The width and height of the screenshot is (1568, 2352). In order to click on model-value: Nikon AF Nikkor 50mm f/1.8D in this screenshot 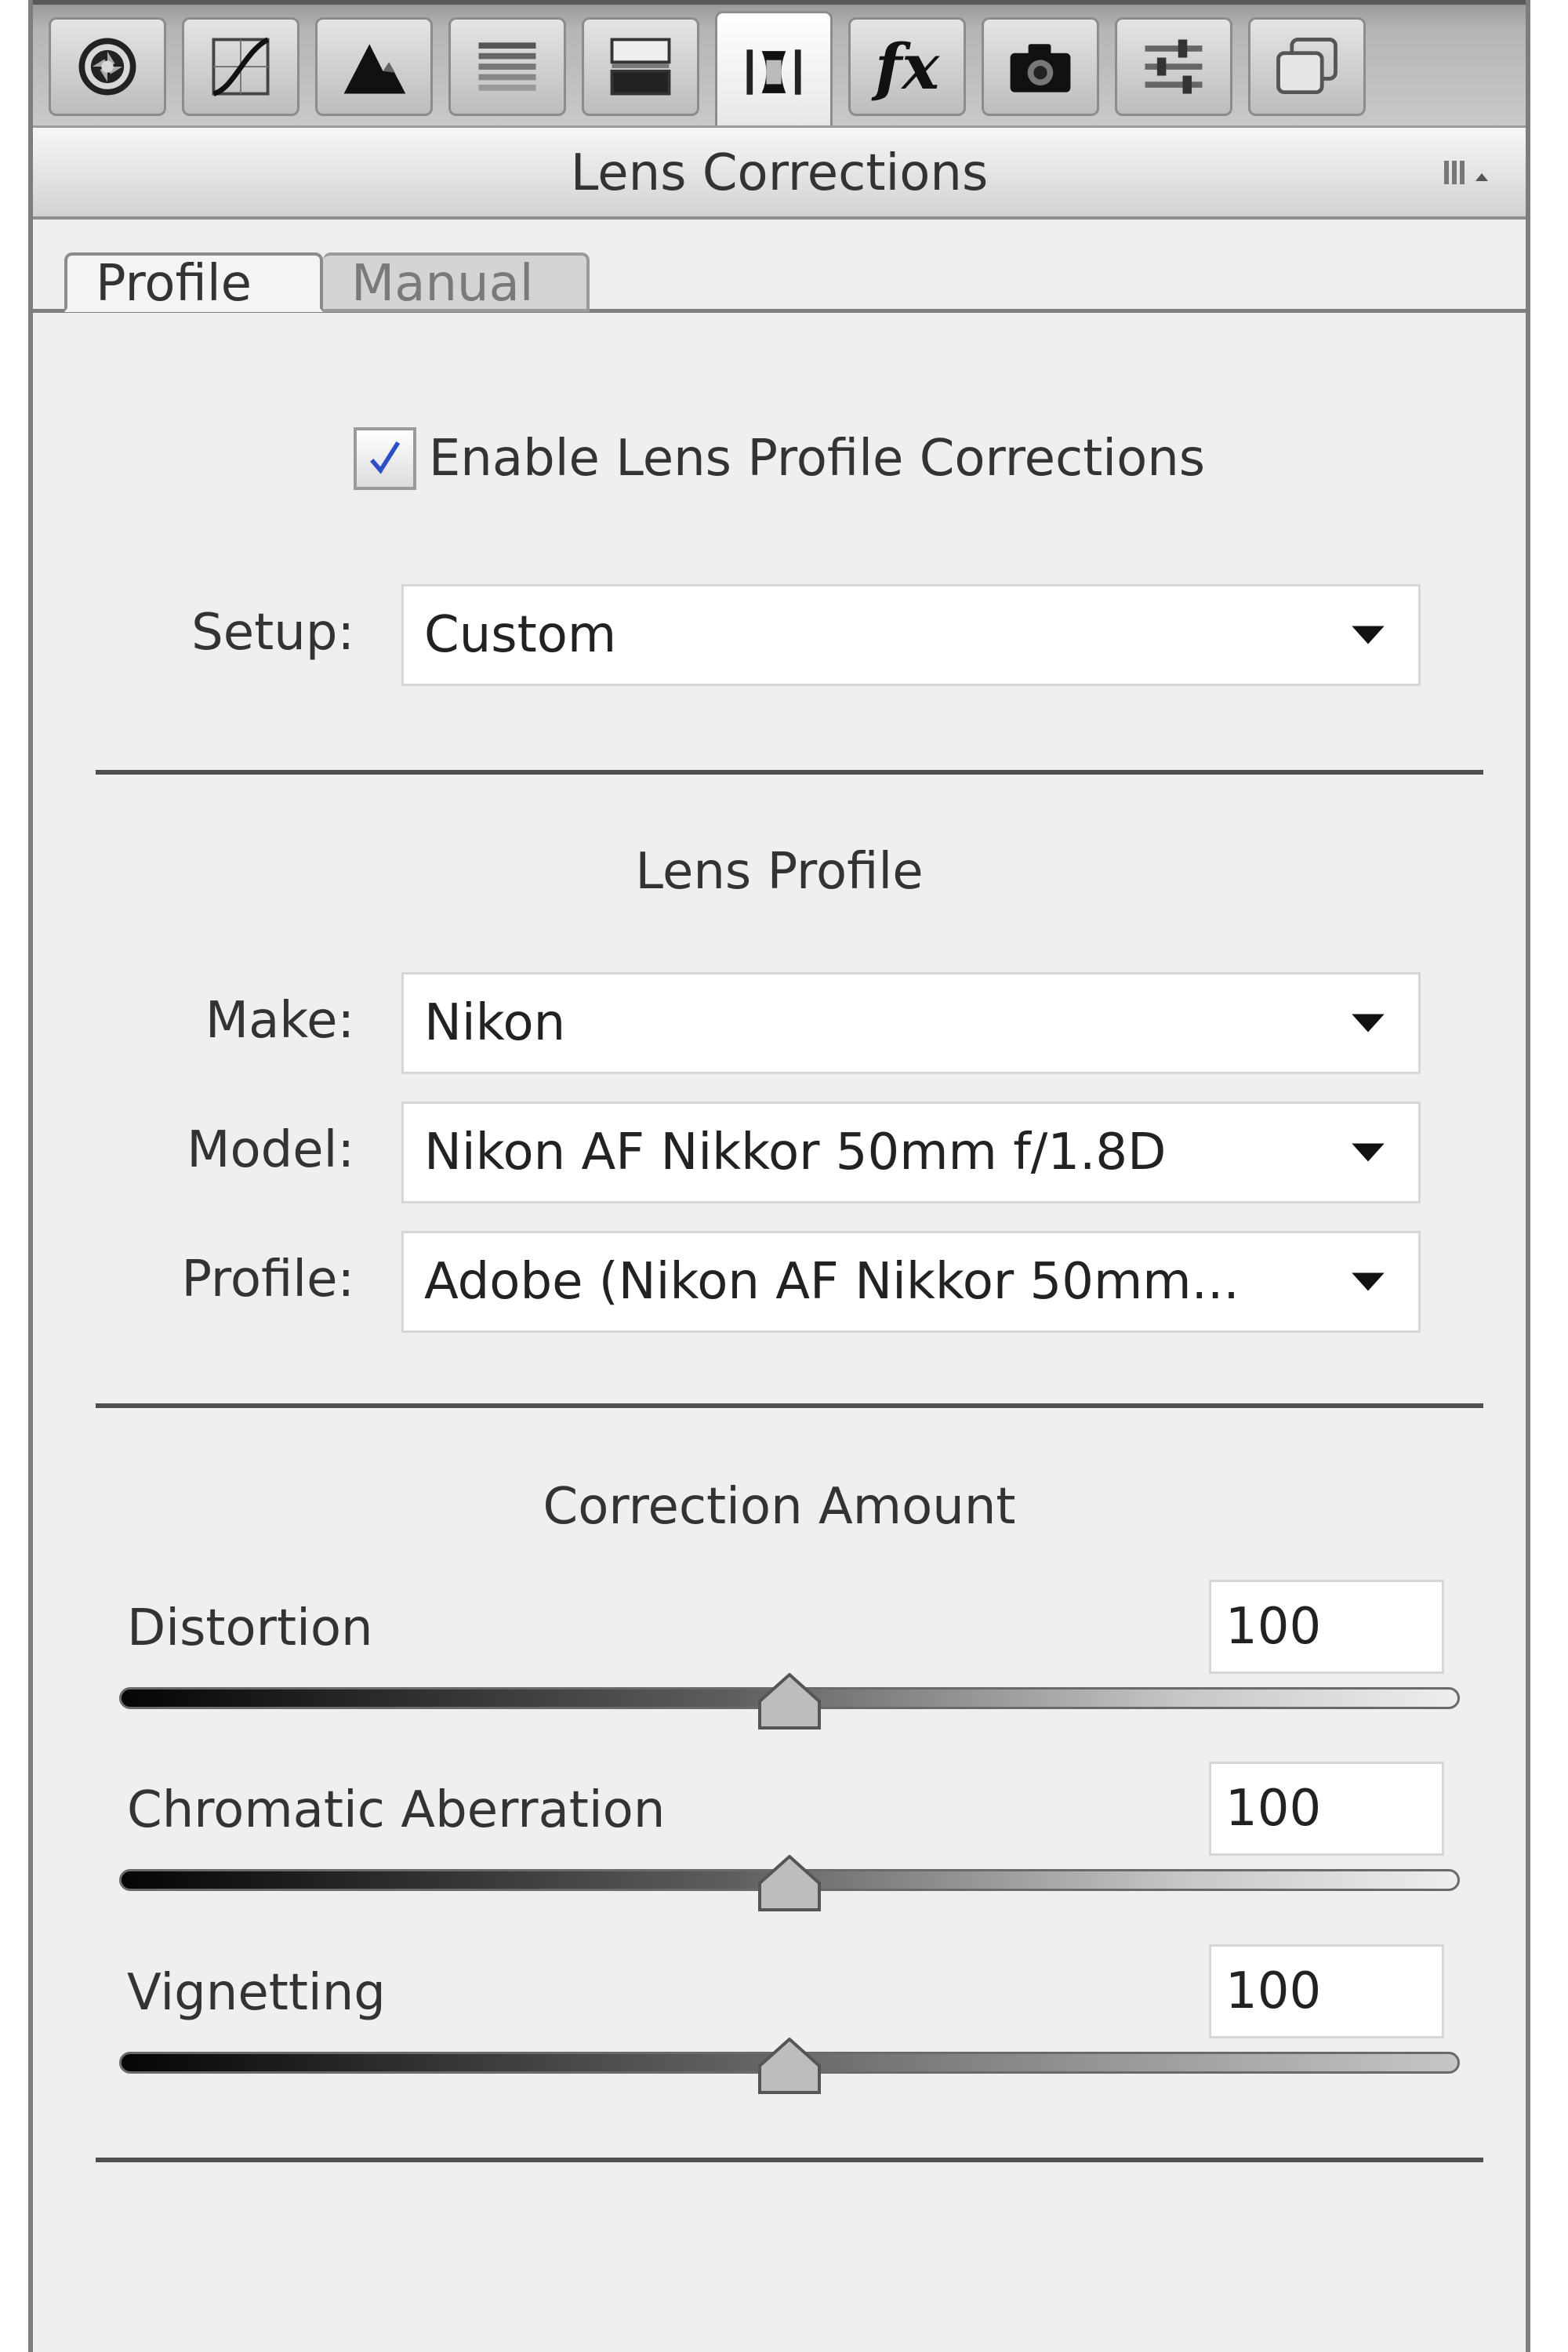, I will do `click(795, 1152)`.